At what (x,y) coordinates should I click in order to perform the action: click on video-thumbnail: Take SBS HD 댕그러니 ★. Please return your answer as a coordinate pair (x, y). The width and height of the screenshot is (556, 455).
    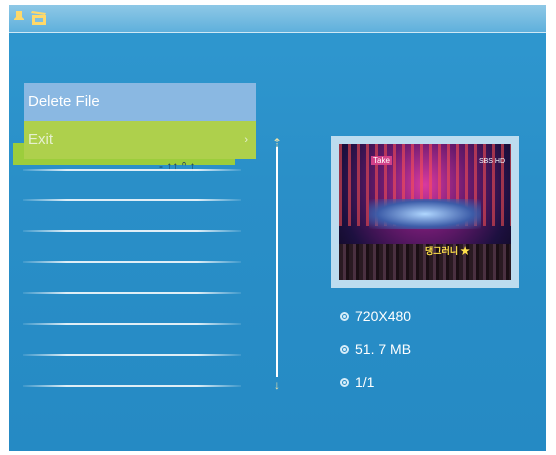
    Looking at the image, I should click on (425, 212).